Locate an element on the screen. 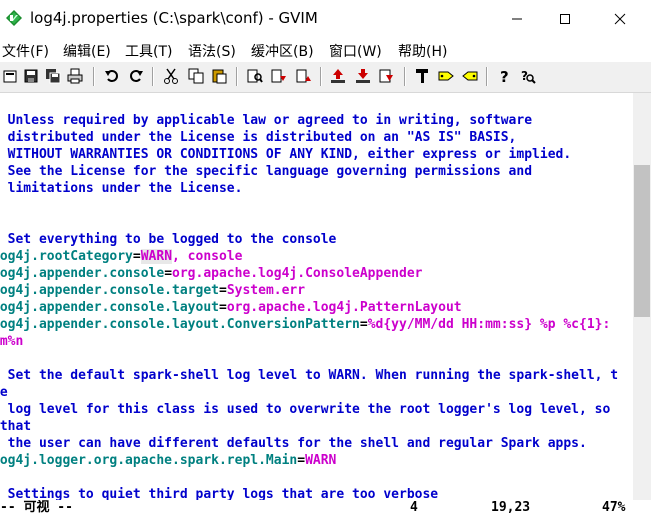  run-ctags-icon is located at coordinates (446, 76).